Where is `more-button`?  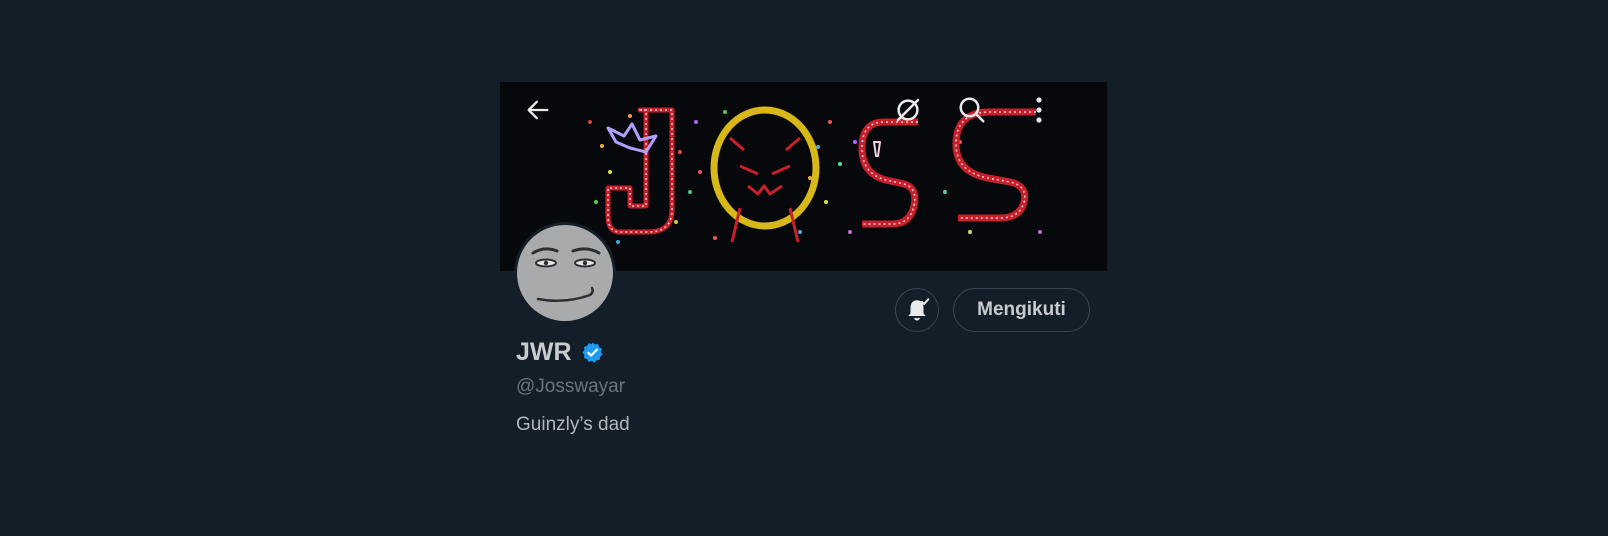 more-button is located at coordinates (1039, 110).